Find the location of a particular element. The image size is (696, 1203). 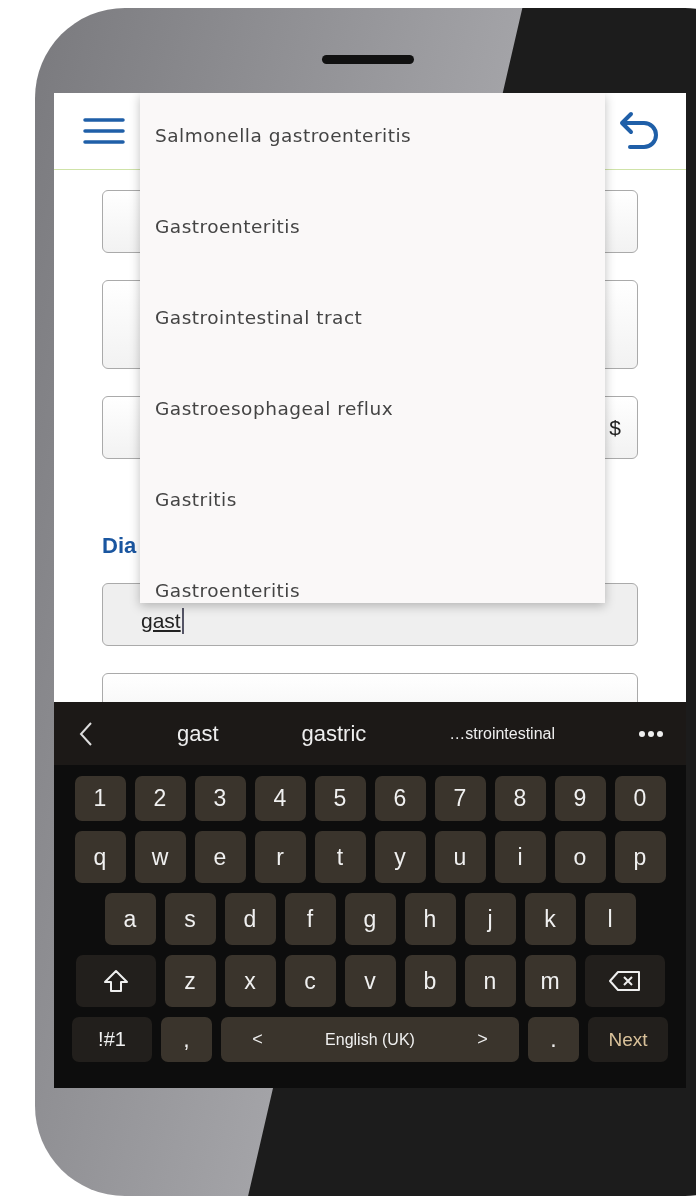

keyboard-key: d is located at coordinates (250, 919).